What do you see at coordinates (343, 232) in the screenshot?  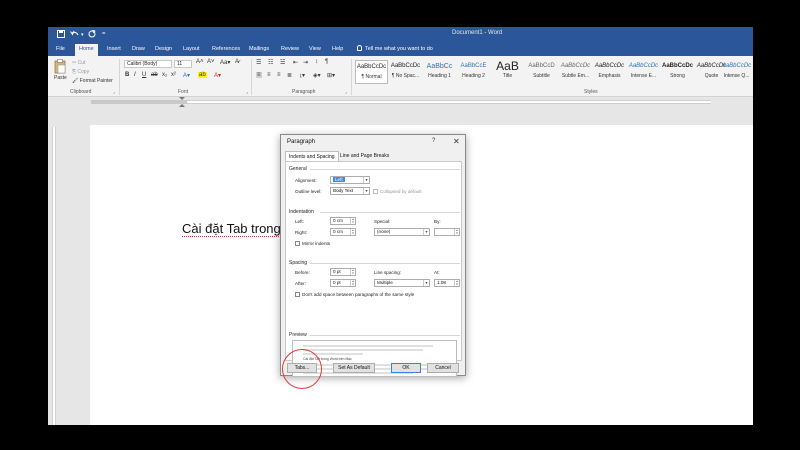 I see `right-indent-input: 0 cm ▴ ▾` at bounding box center [343, 232].